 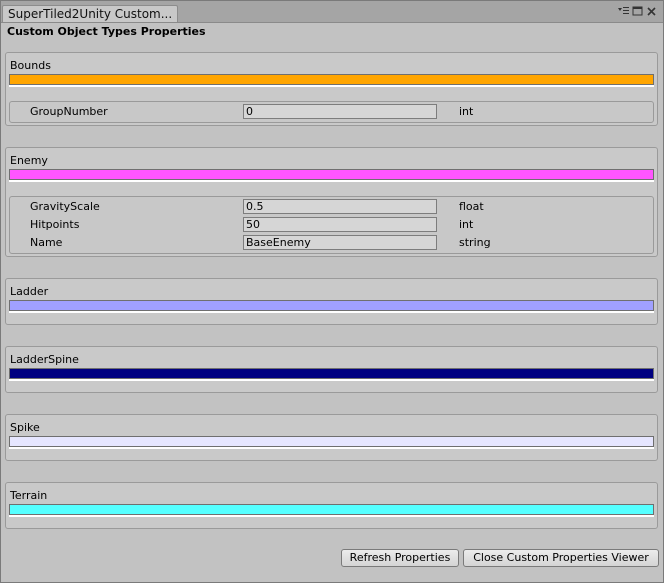 What do you see at coordinates (340, 224) in the screenshot?
I see `property-value-field: 50` at bounding box center [340, 224].